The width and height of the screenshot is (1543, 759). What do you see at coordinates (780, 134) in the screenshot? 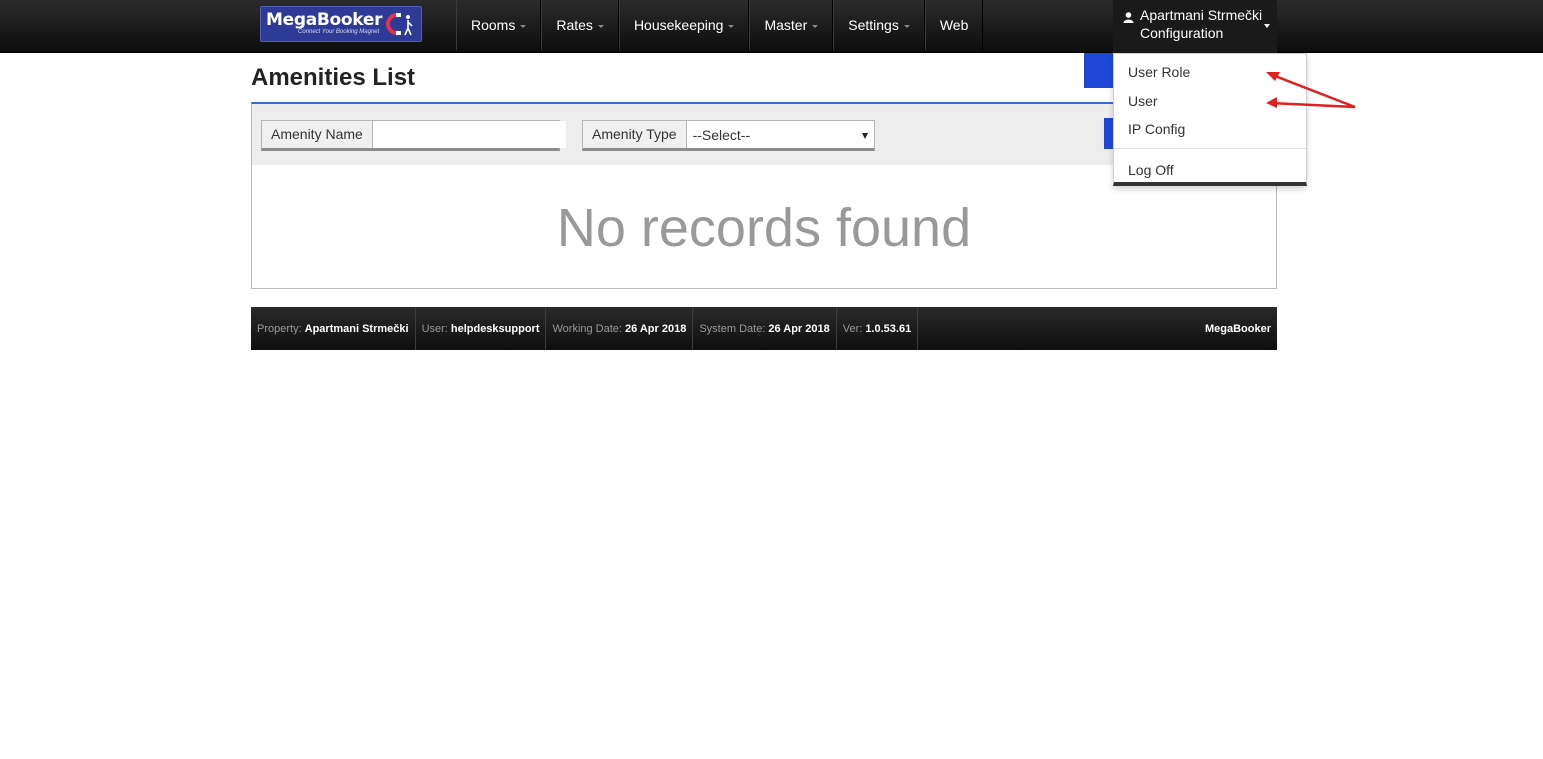
I see `amenity-type-select: --Select--` at bounding box center [780, 134].